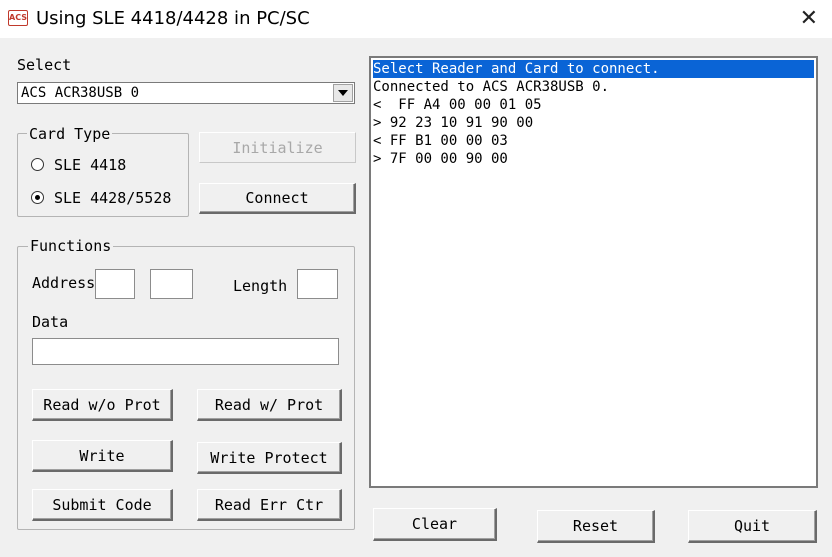  I want to click on quit-button: Quit, so click(752, 526).